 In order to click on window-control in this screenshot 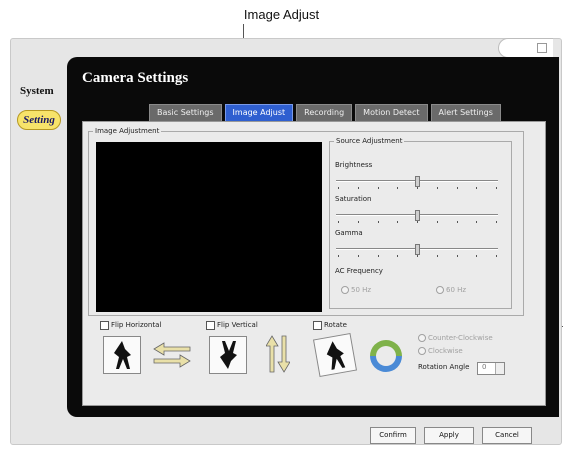, I will do `click(525, 48)`.